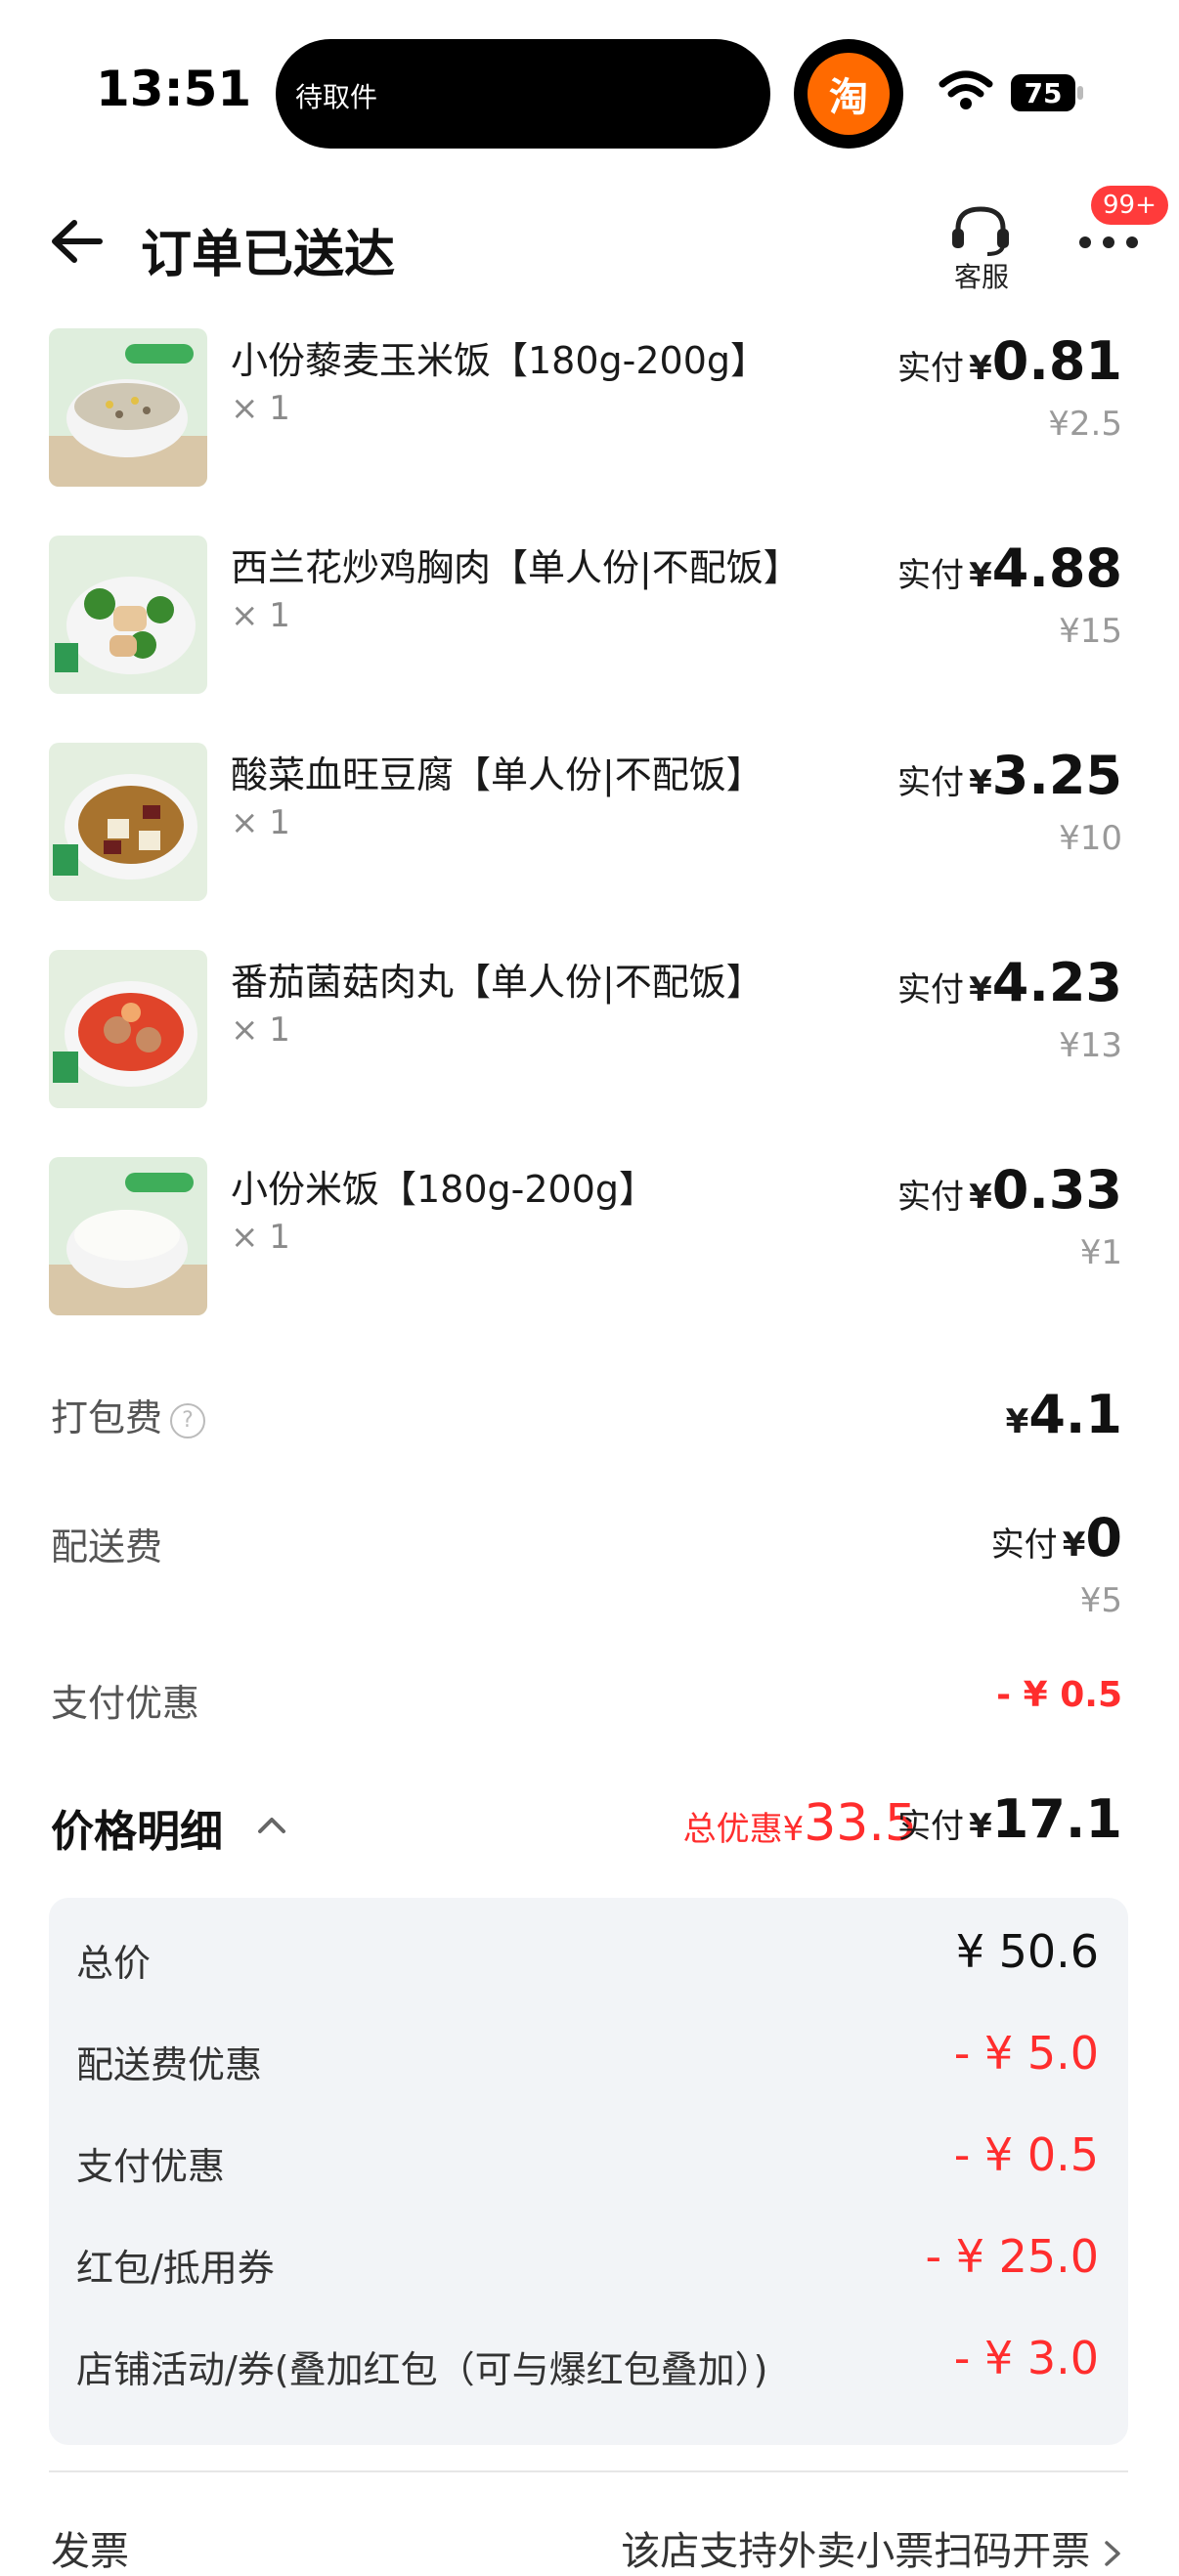 Image resolution: width=1179 pixels, height=2576 pixels. I want to click on total-discount-label: 总优惠, so click(732, 1830).